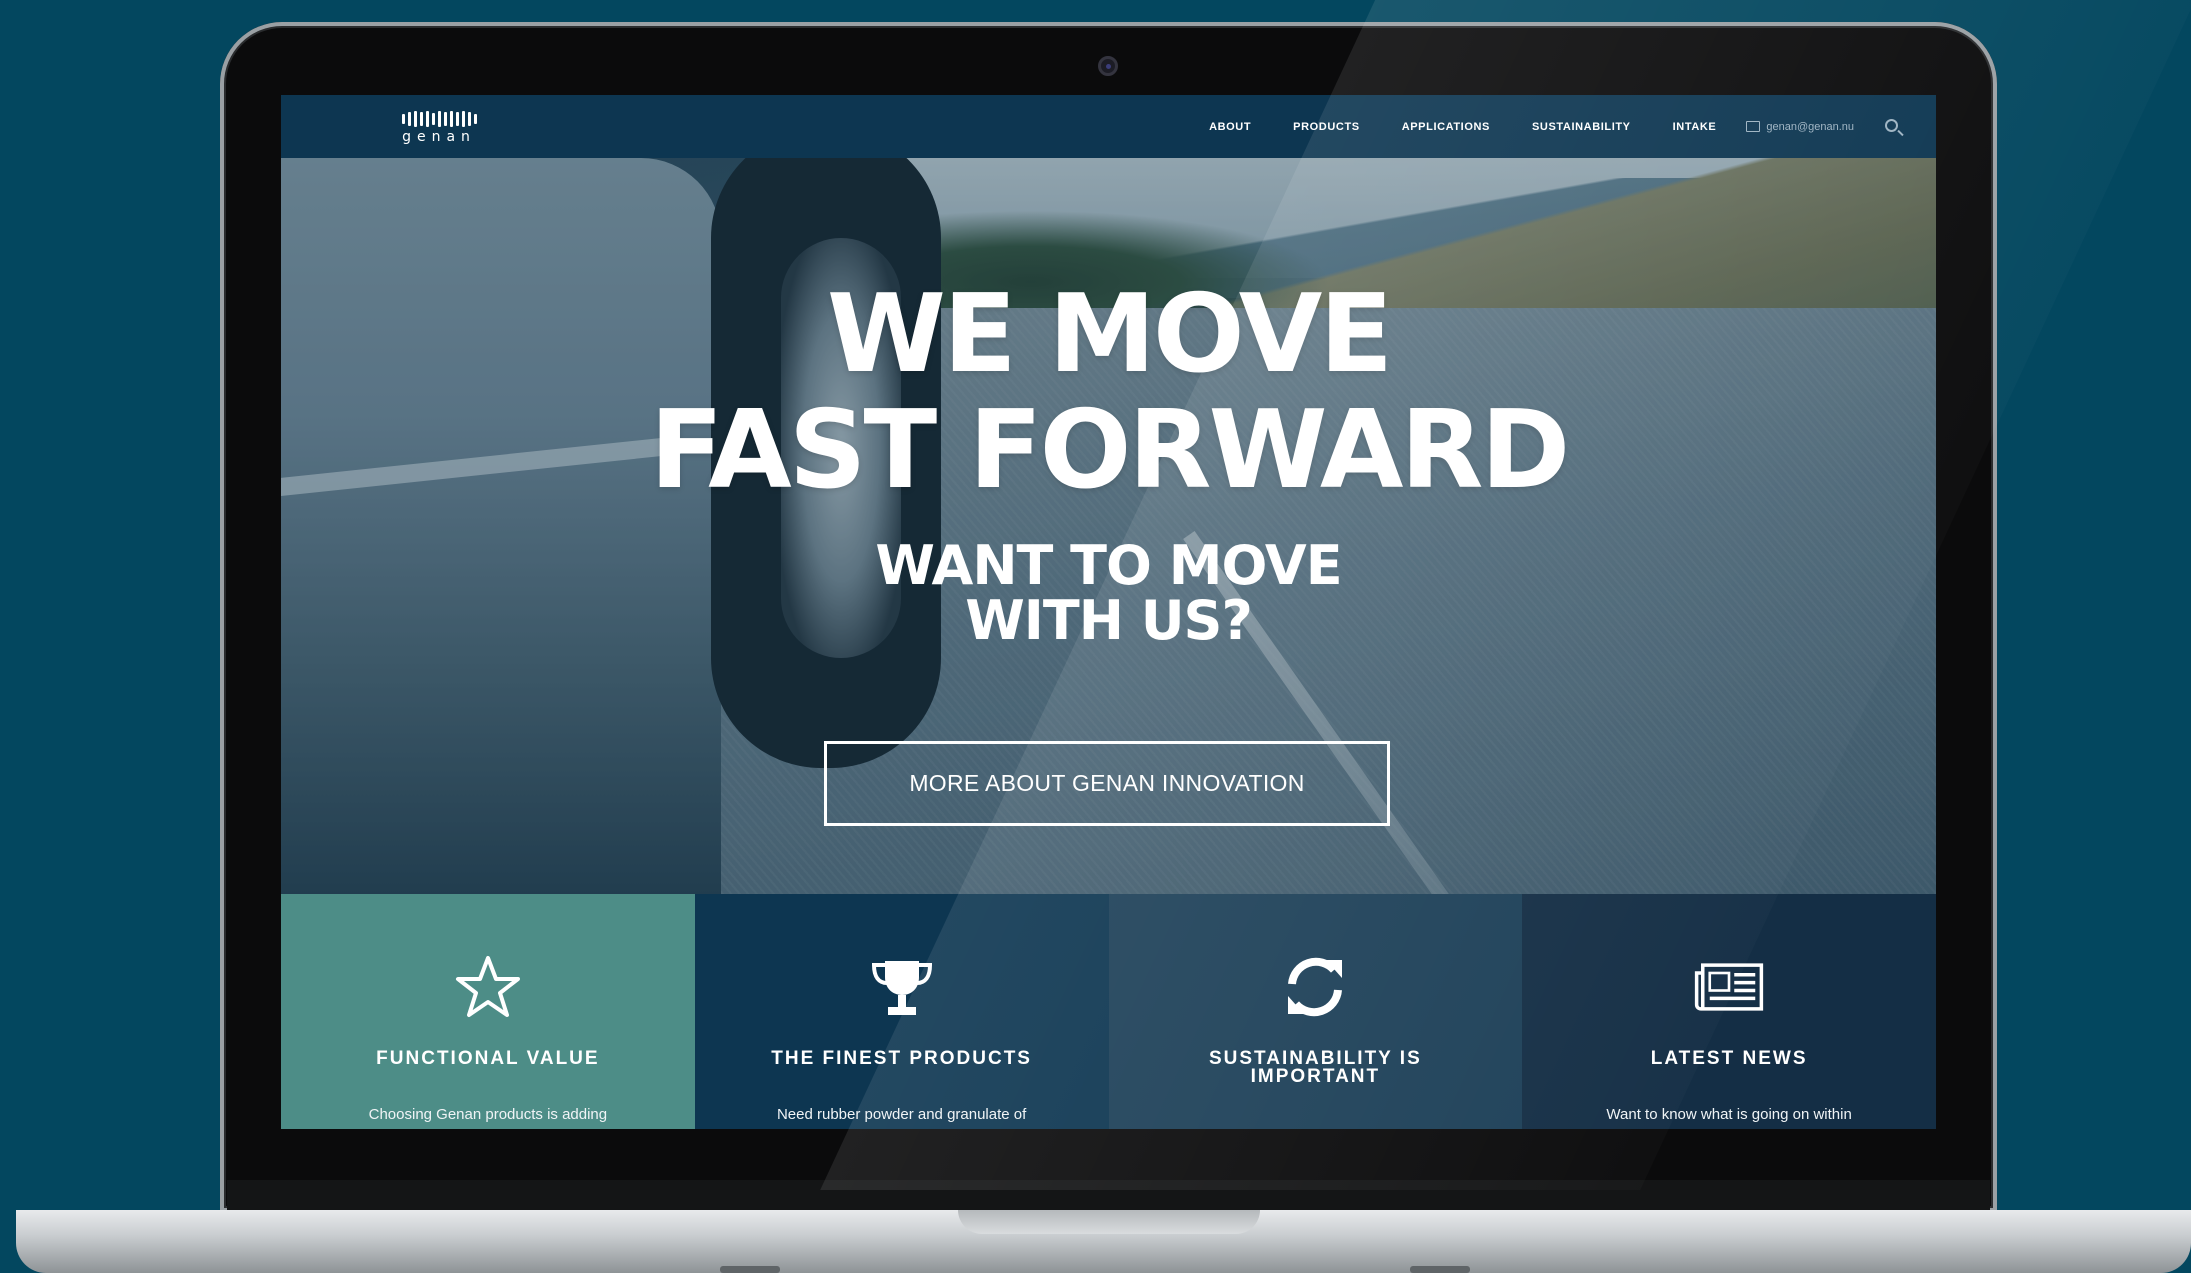 The height and width of the screenshot is (1273, 2191). What do you see at coordinates (1109, 620) in the screenshot?
I see `hero-subtitle-line2: WITH US?` at bounding box center [1109, 620].